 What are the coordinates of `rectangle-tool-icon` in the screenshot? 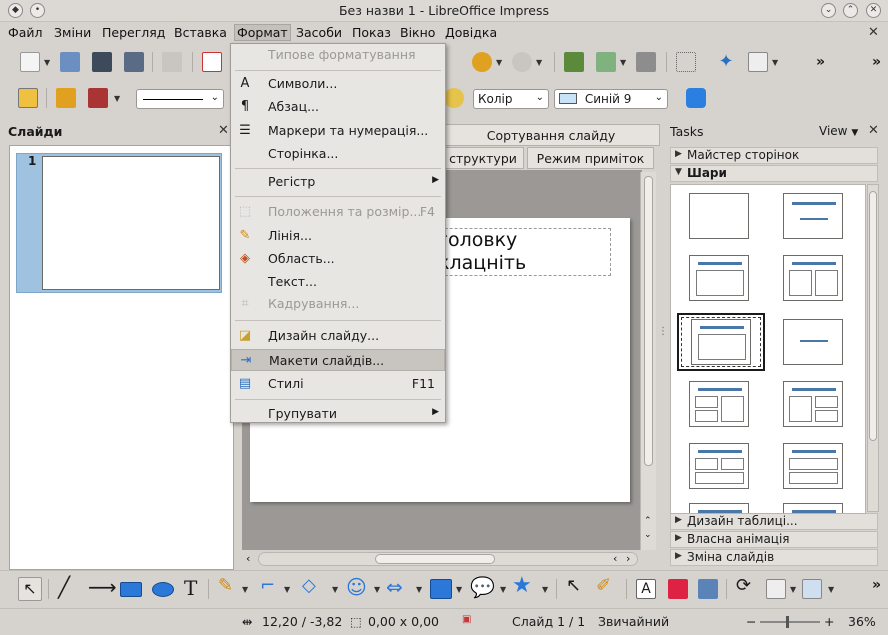 It's located at (131, 589).